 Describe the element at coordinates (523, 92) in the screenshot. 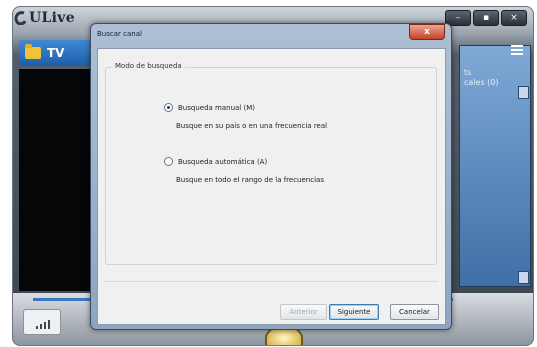

I see `scroll-up-button` at that location.